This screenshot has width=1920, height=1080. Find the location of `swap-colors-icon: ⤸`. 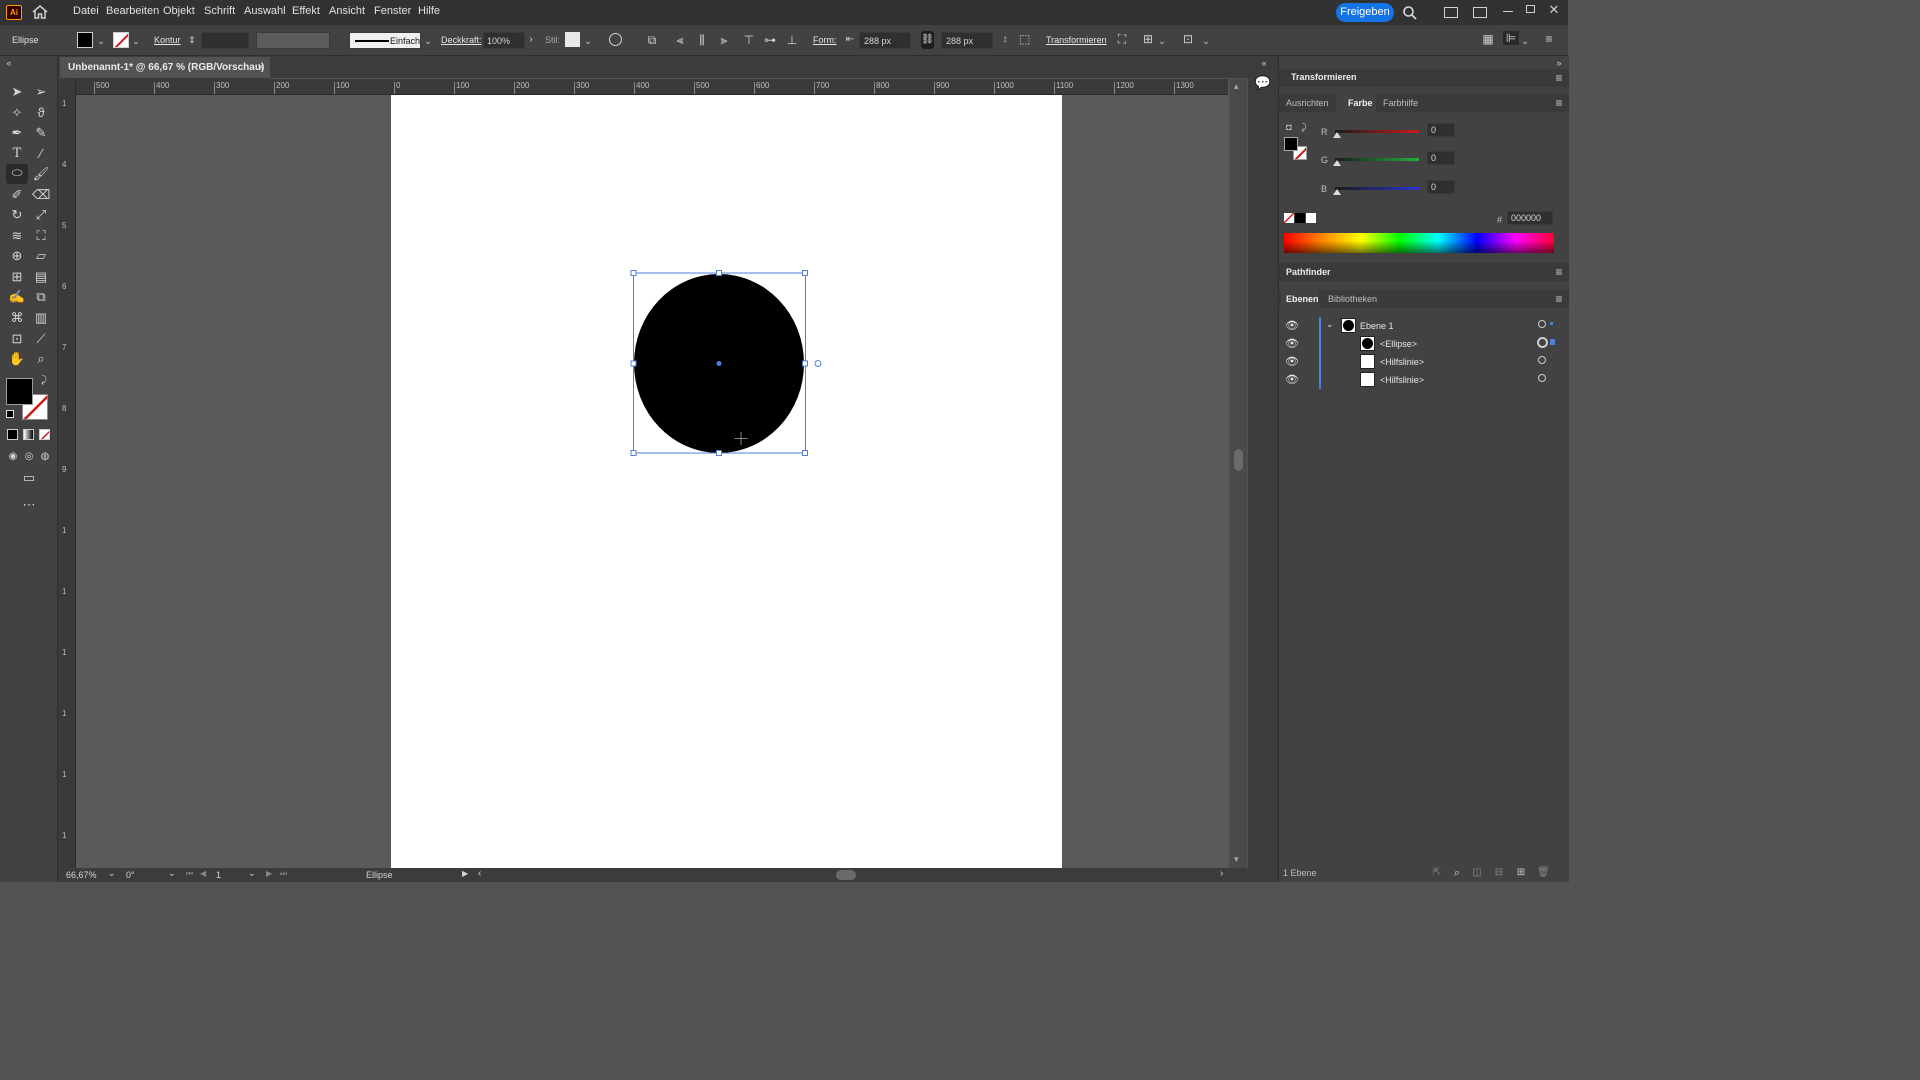

swap-colors-icon: ⤸ is located at coordinates (44, 381).